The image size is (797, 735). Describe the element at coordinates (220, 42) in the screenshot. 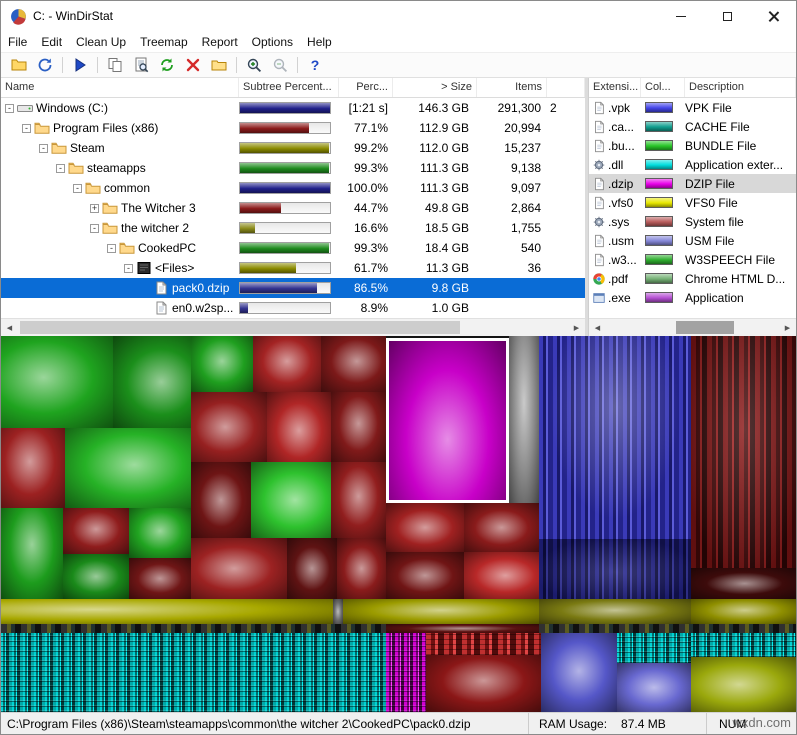

I see `menu-report: Report` at that location.